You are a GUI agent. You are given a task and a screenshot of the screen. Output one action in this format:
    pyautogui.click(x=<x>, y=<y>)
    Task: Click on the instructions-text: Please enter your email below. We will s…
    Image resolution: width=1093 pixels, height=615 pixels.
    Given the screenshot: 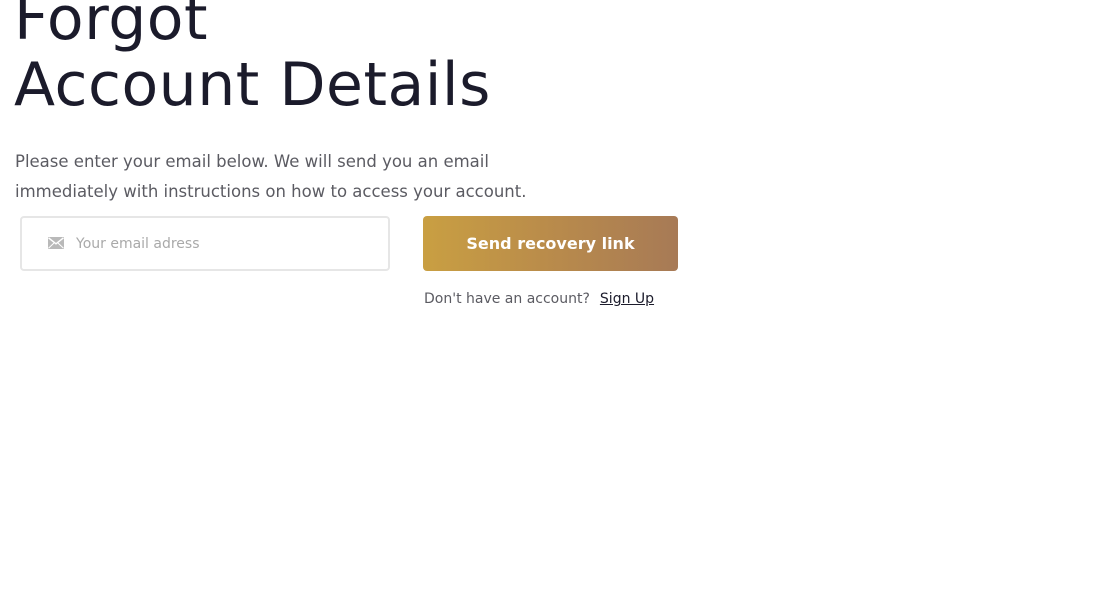 What is the action you would take?
    pyautogui.click(x=271, y=176)
    